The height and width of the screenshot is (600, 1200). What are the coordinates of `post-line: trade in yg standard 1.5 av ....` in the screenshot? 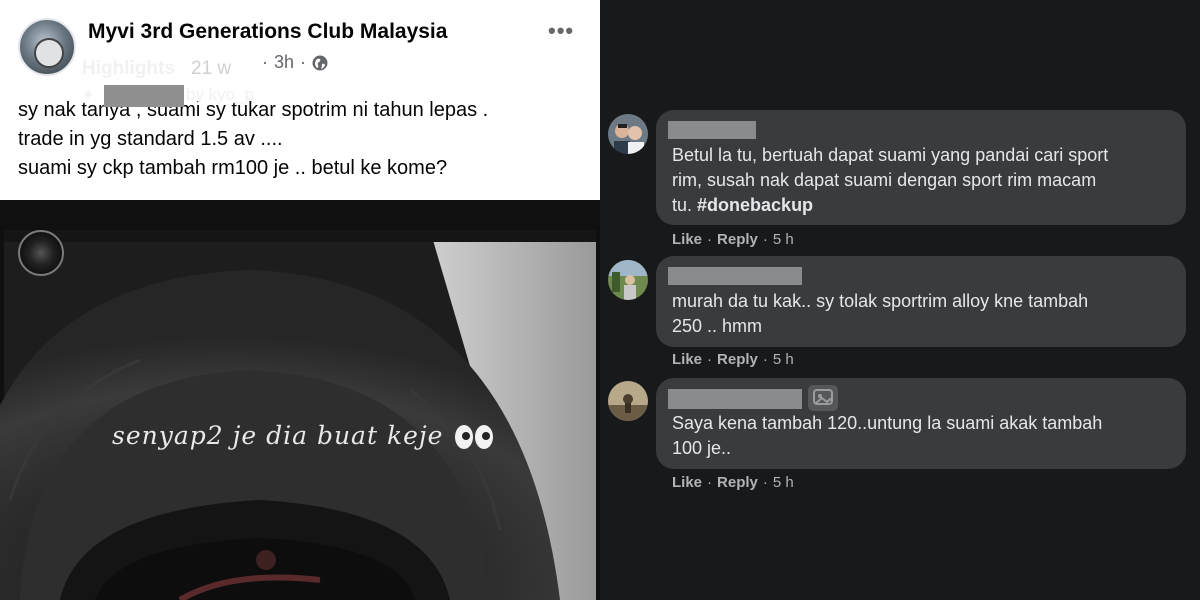 It's located at (150, 139).